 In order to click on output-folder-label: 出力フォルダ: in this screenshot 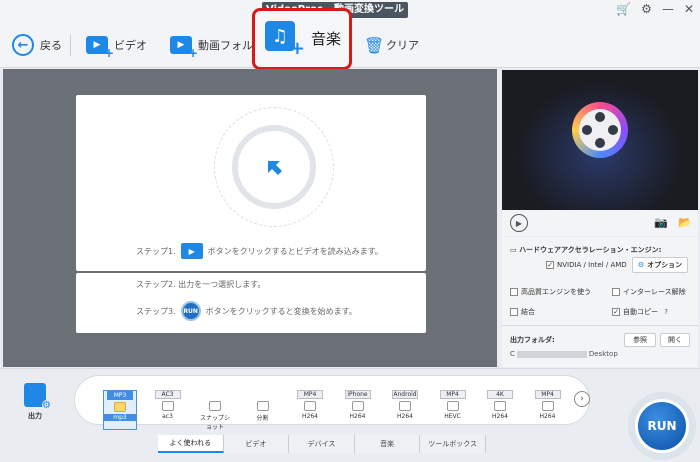, I will do `click(532, 340)`.